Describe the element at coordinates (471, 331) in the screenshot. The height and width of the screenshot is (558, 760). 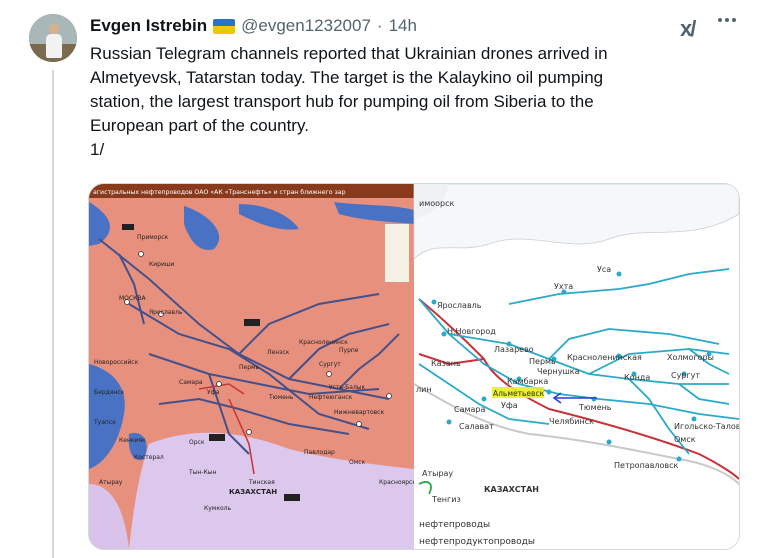
I see `map-label: Н.Новгород` at that location.